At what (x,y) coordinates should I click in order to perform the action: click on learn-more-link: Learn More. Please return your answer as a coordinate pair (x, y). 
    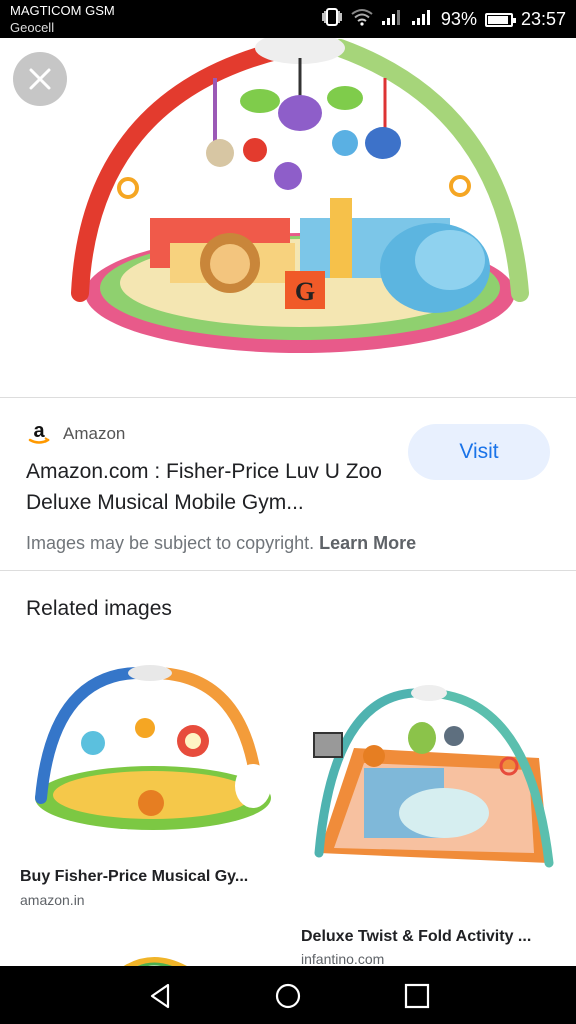
    Looking at the image, I should click on (367, 543).